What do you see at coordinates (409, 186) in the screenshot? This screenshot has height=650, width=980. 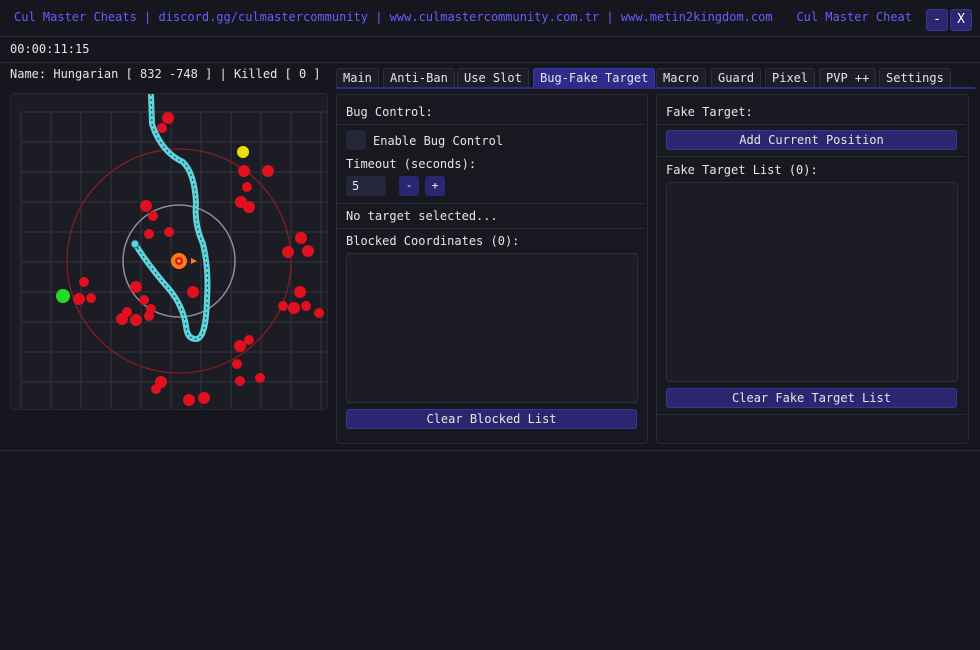 I see `timeout-decrement-button: -` at bounding box center [409, 186].